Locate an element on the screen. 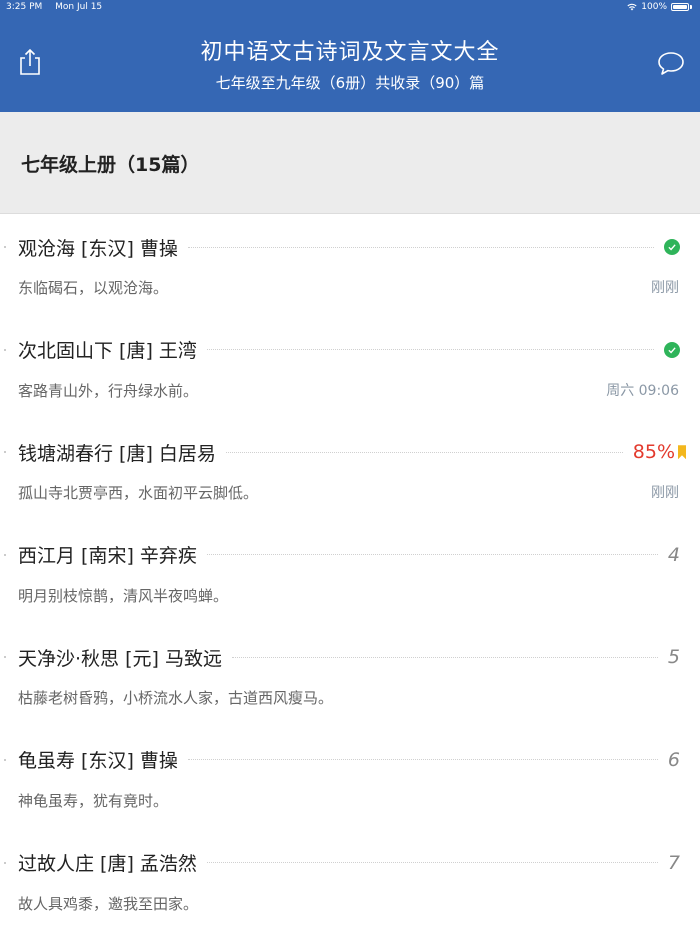 Image resolution: width=700 pixels, height=934 pixels. list-item: 次北固山下 [唐] 王湾 客路青山外，行舟绿水前。 周六 09:06 is located at coordinates (350, 368).